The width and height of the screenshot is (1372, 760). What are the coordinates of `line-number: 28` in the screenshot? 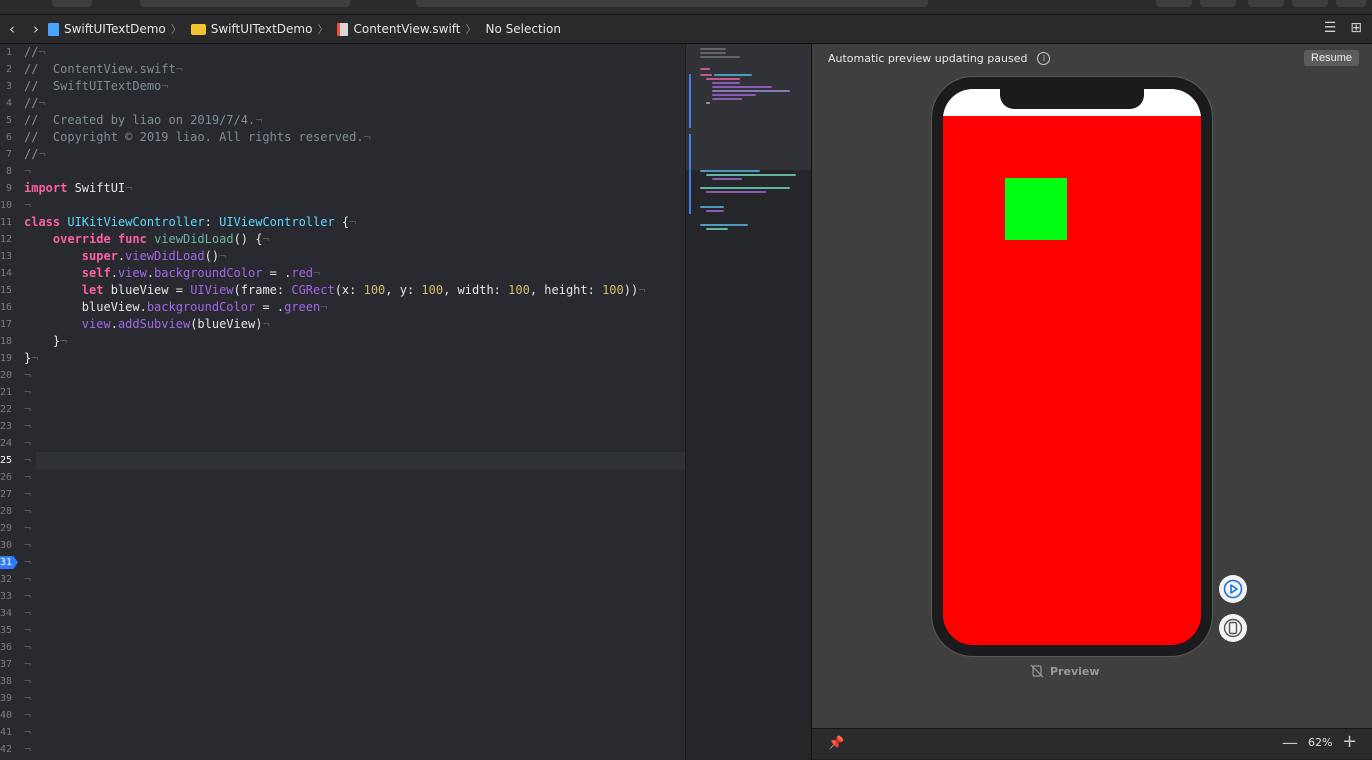 It's located at (6, 511).